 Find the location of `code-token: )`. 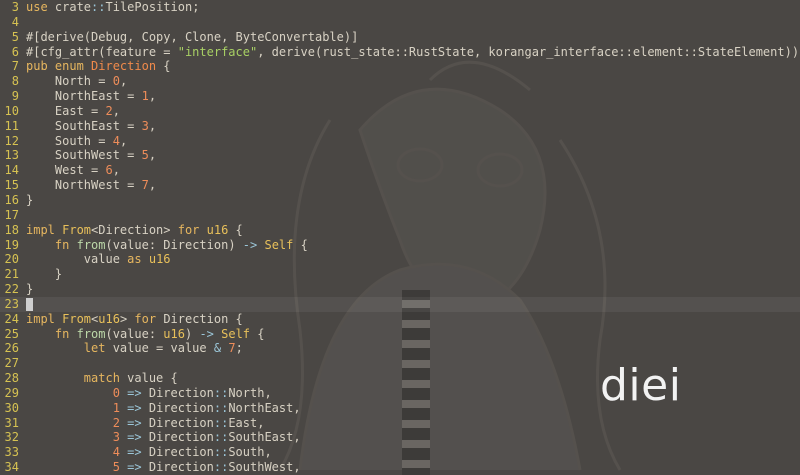

code-token: ) is located at coordinates (192, 333).